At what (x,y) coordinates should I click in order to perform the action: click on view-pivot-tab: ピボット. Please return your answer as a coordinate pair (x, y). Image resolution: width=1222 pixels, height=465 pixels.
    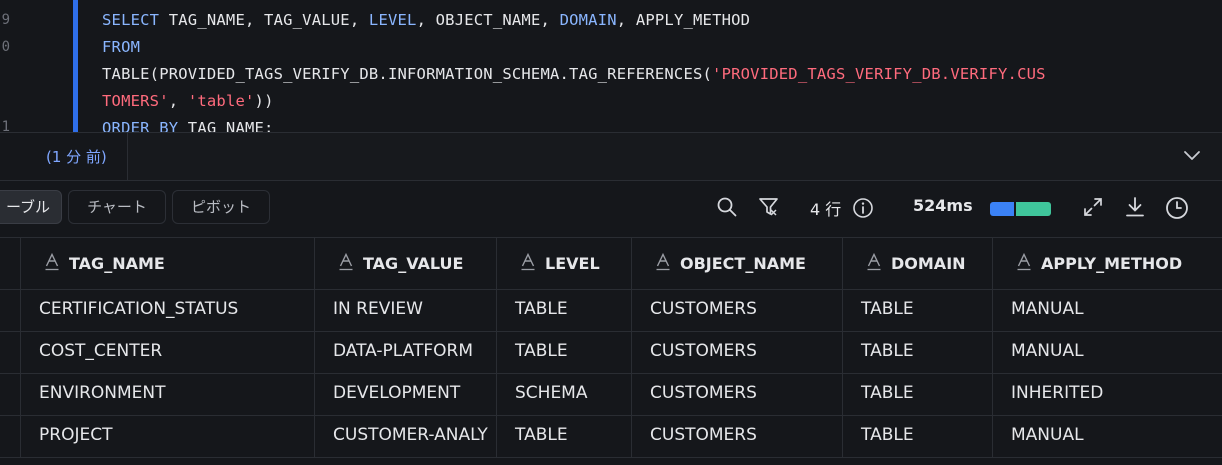
    Looking at the image, I should click on (221, 207).